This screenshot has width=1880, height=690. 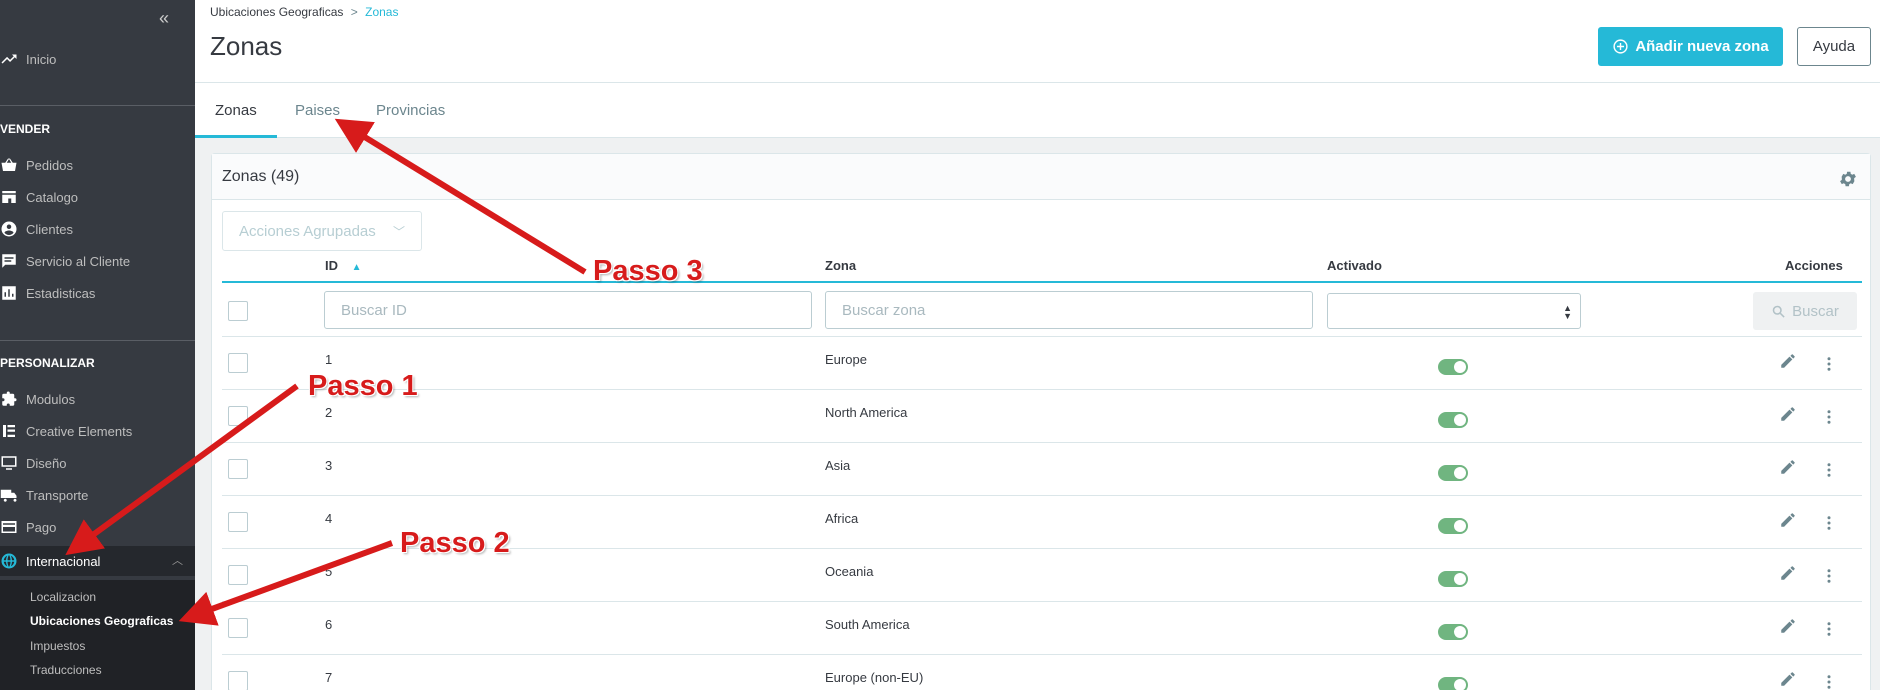 I want to click on gear-icon, so click(x=1848, y=179).